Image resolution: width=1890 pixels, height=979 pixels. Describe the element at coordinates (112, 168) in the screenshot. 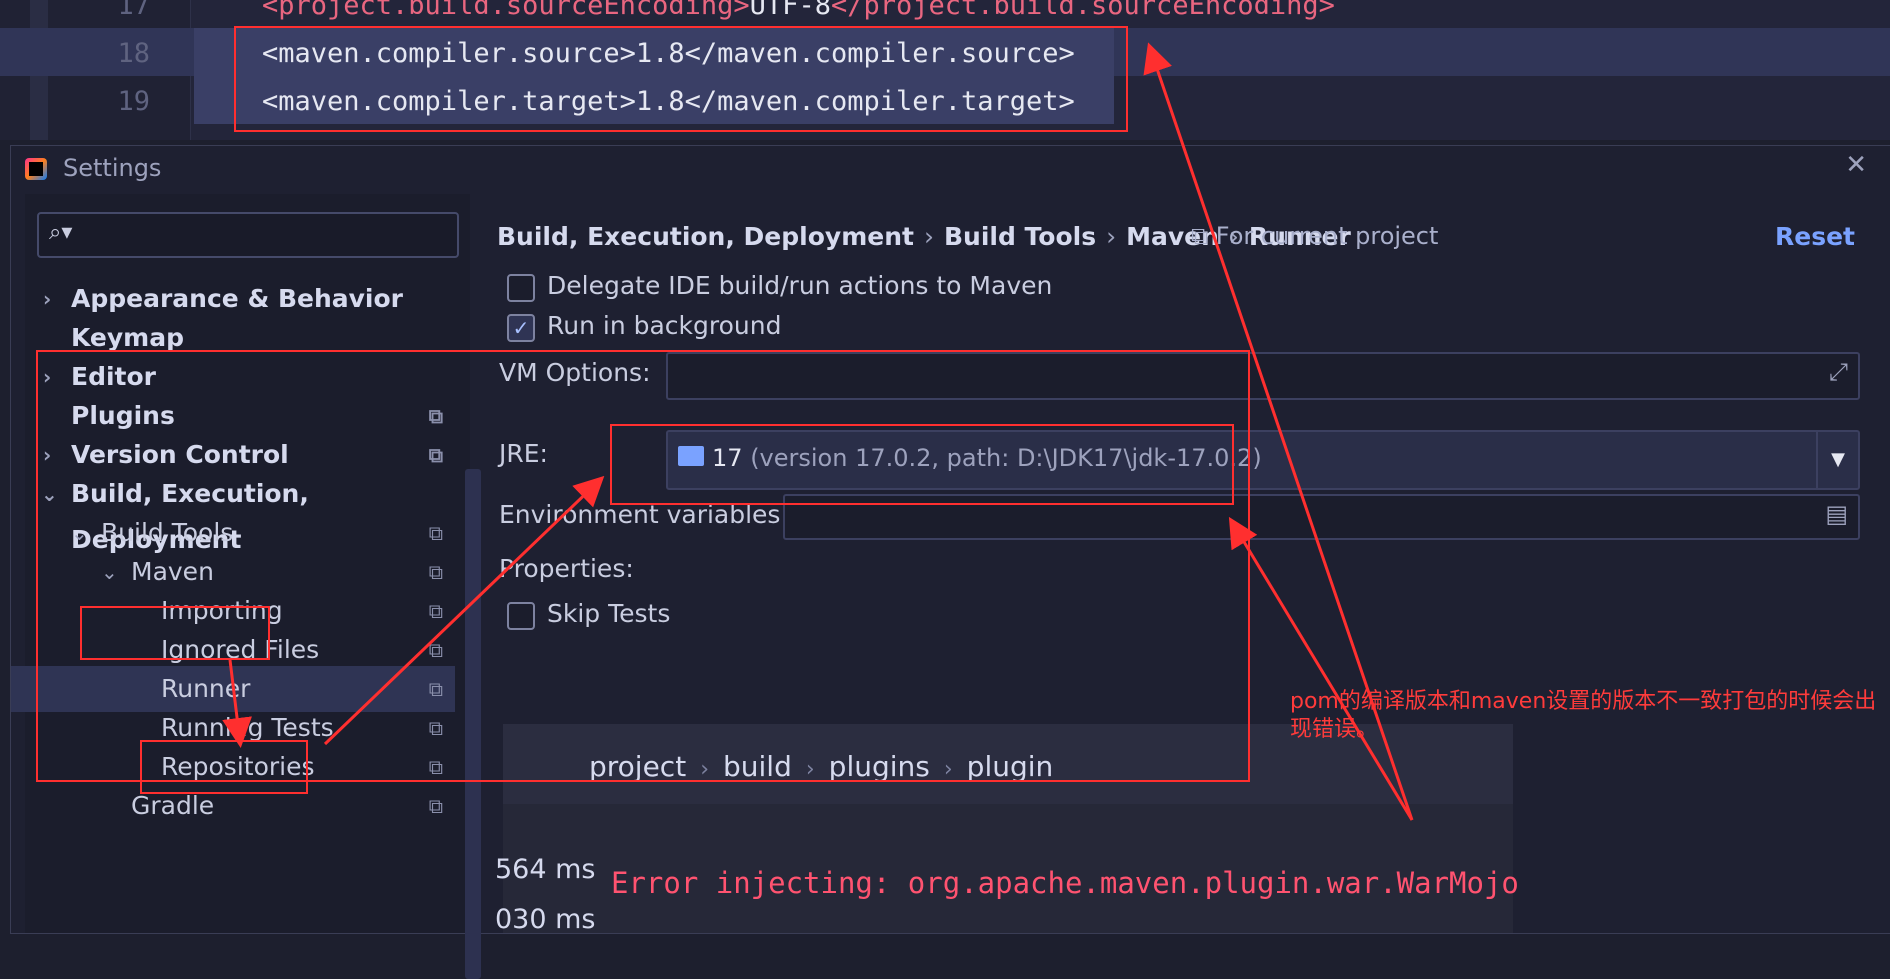

I see `dialog-title: Settings` at that location.